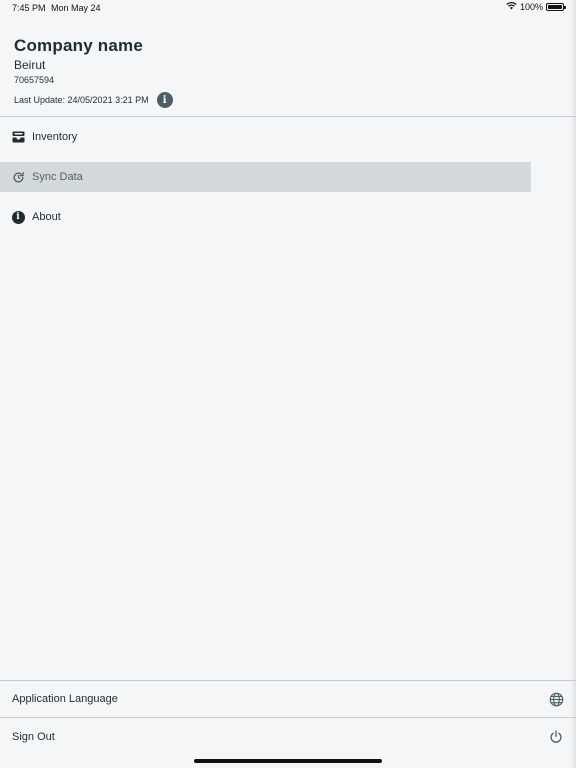 This screenshot has width=576, height=768. Describe the element at coordinates (57, 177) in the screenshot. I see `menu-item-label: Sync Data` at that location.